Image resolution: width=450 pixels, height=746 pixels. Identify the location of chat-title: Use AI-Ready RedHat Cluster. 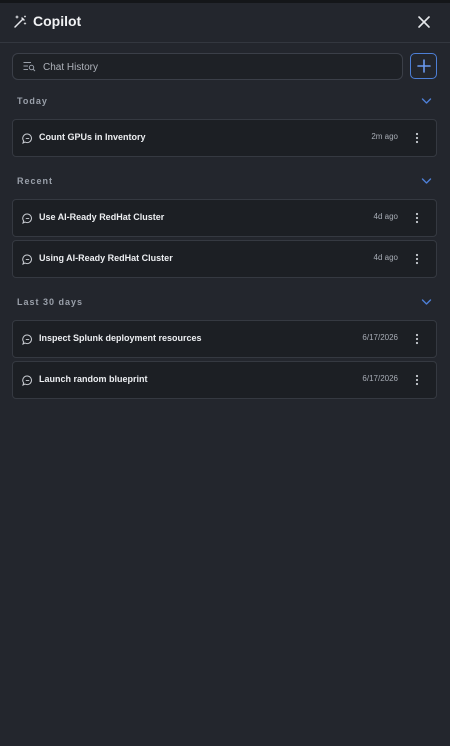
(102, 217).